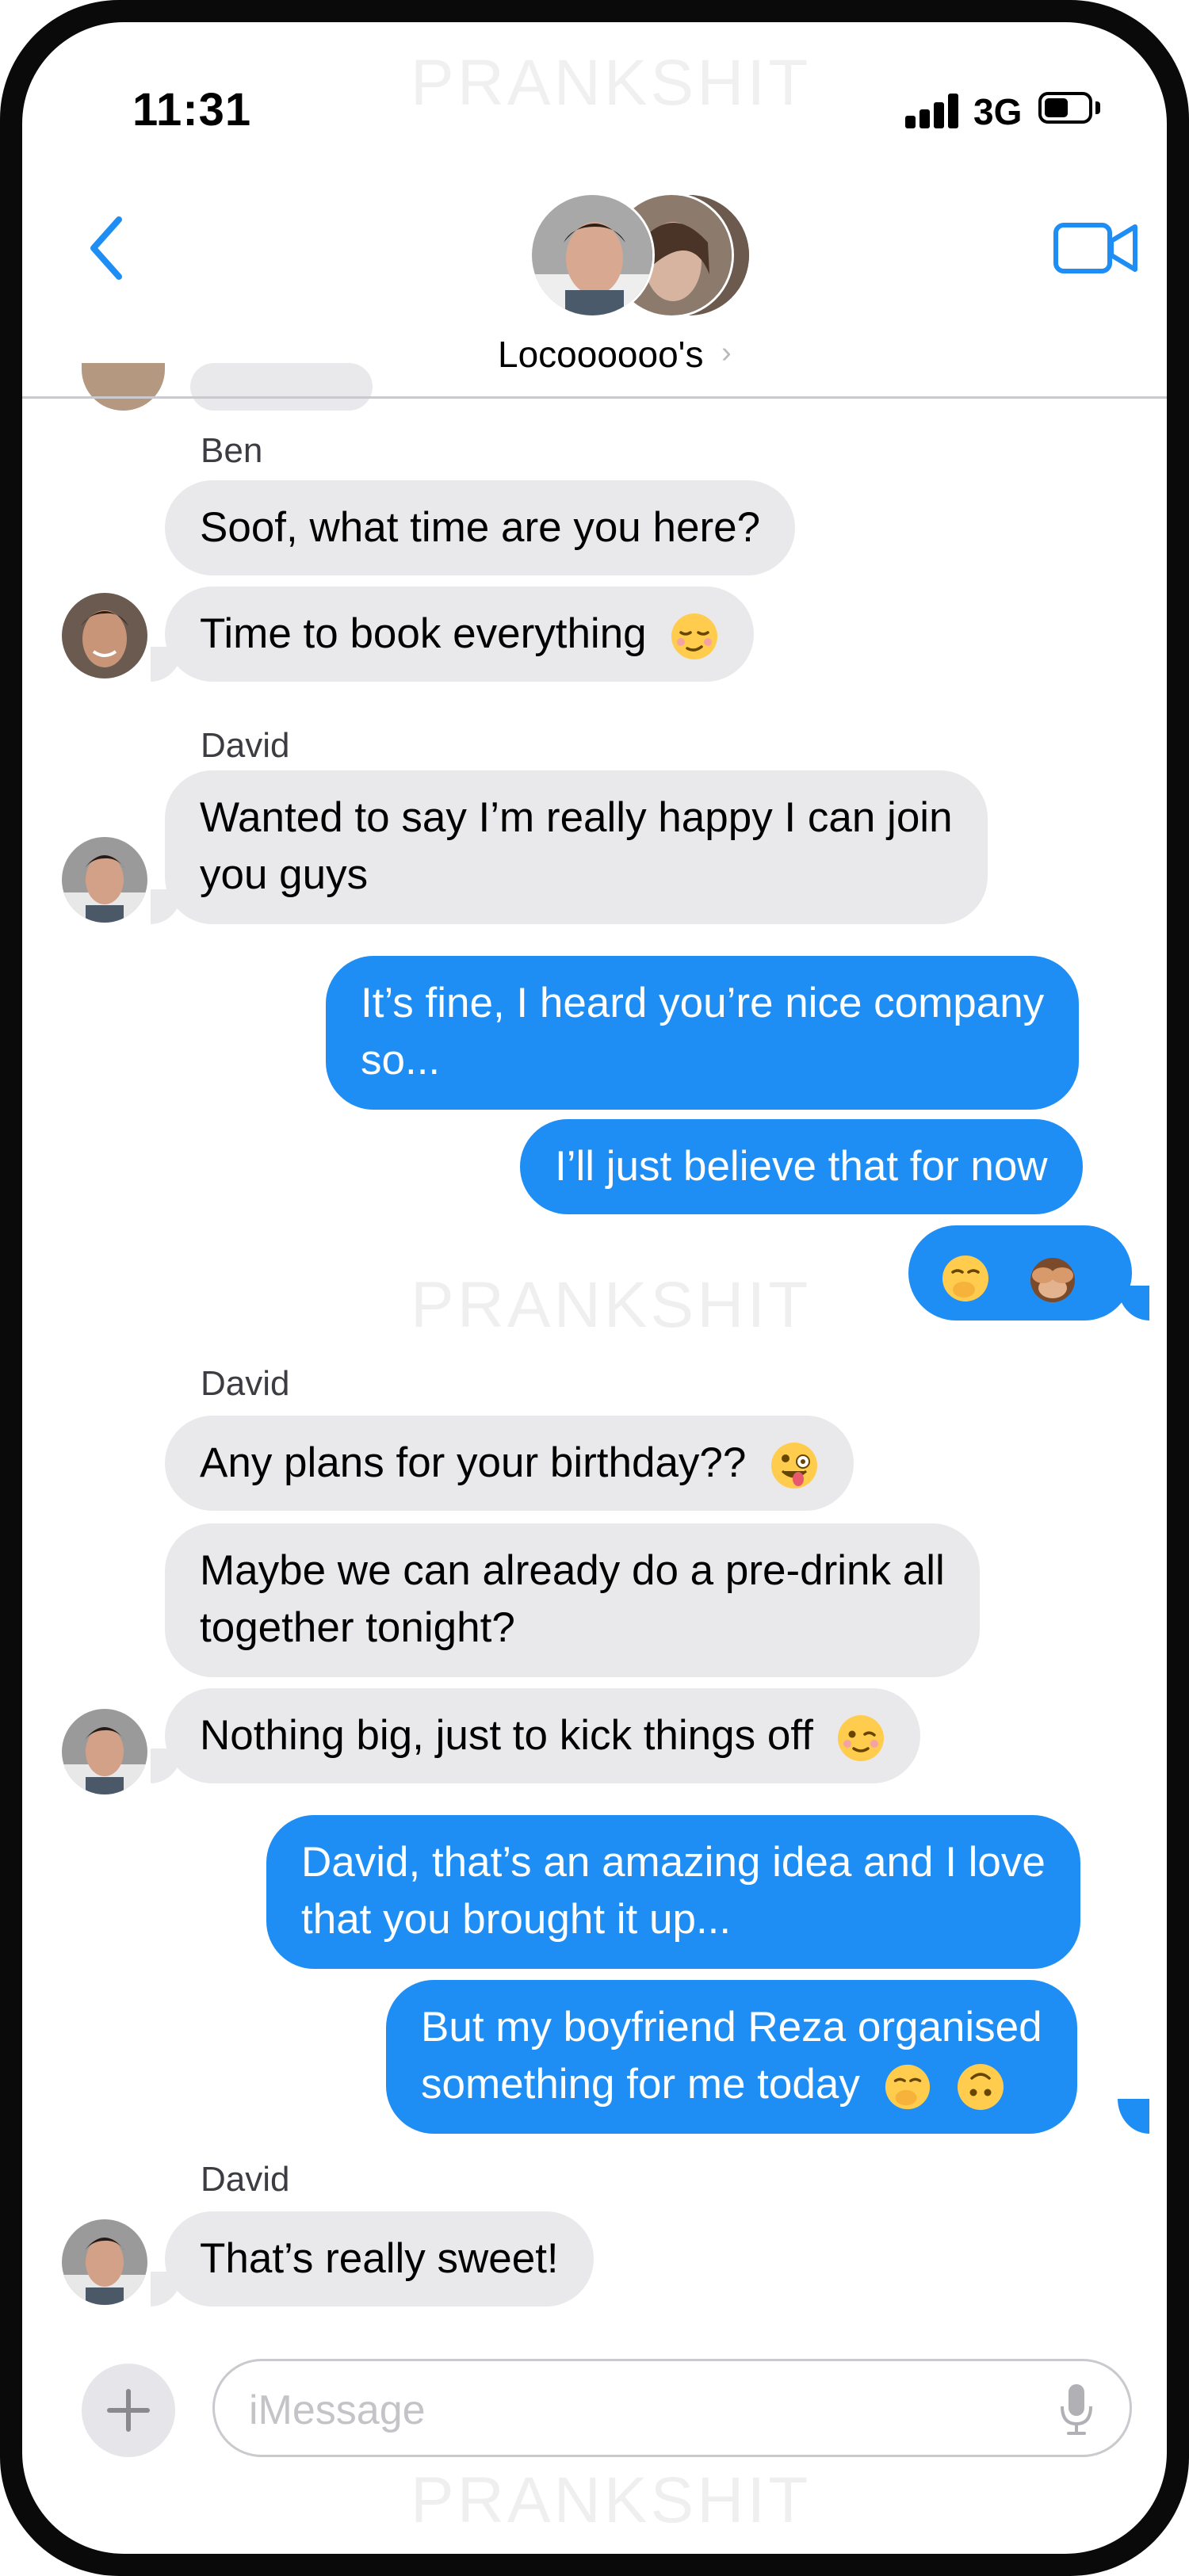 The width and height of the screenshot is (1189, 2576). I want to click on message-bubble-incoming: Time to book everything, so click(460, 634).